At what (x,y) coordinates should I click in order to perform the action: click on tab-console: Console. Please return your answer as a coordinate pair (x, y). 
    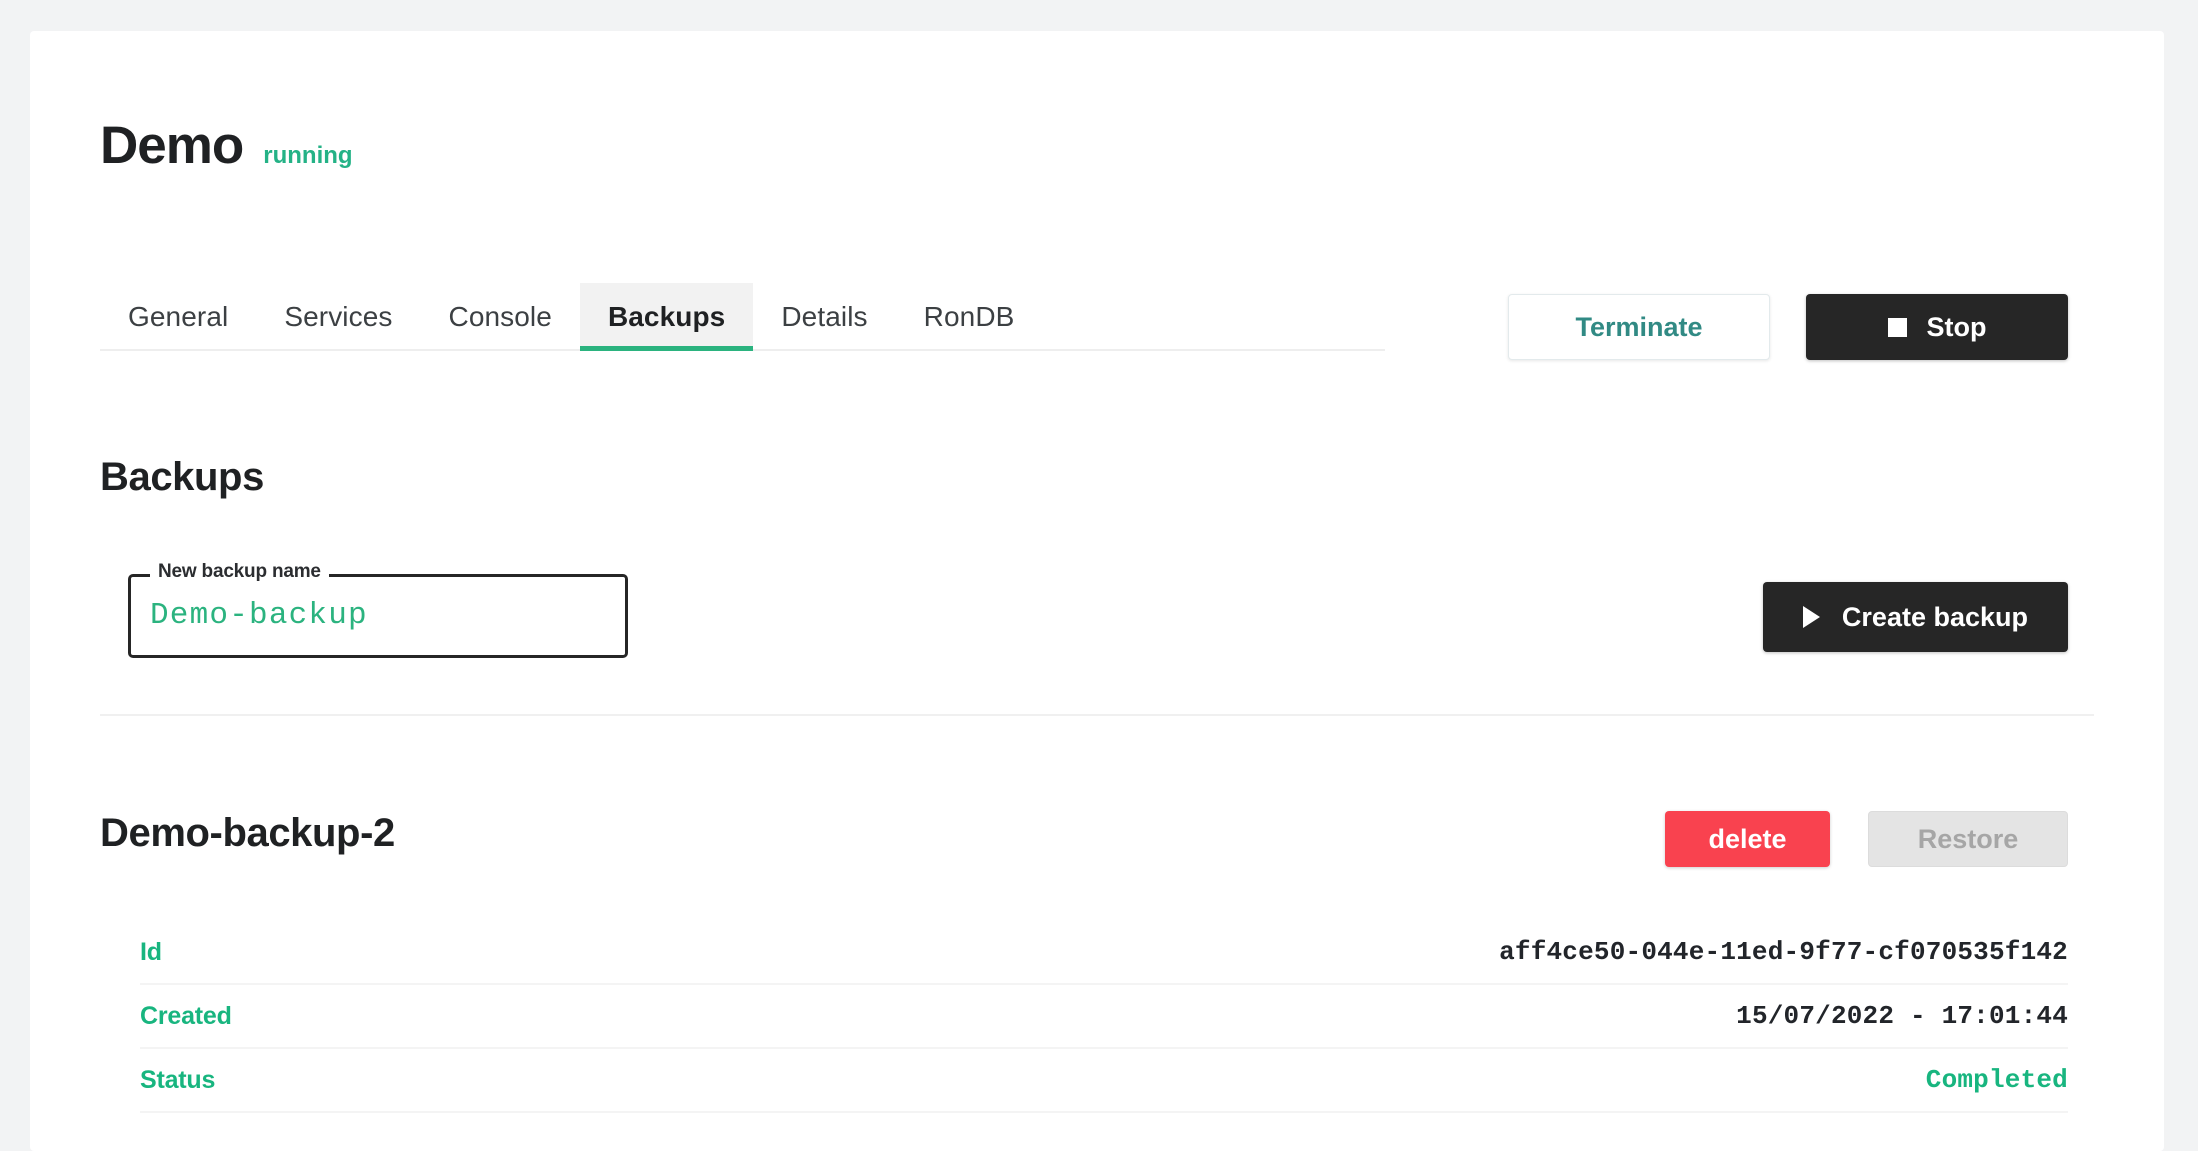
    Looking at the image, I should click on (500, 316).